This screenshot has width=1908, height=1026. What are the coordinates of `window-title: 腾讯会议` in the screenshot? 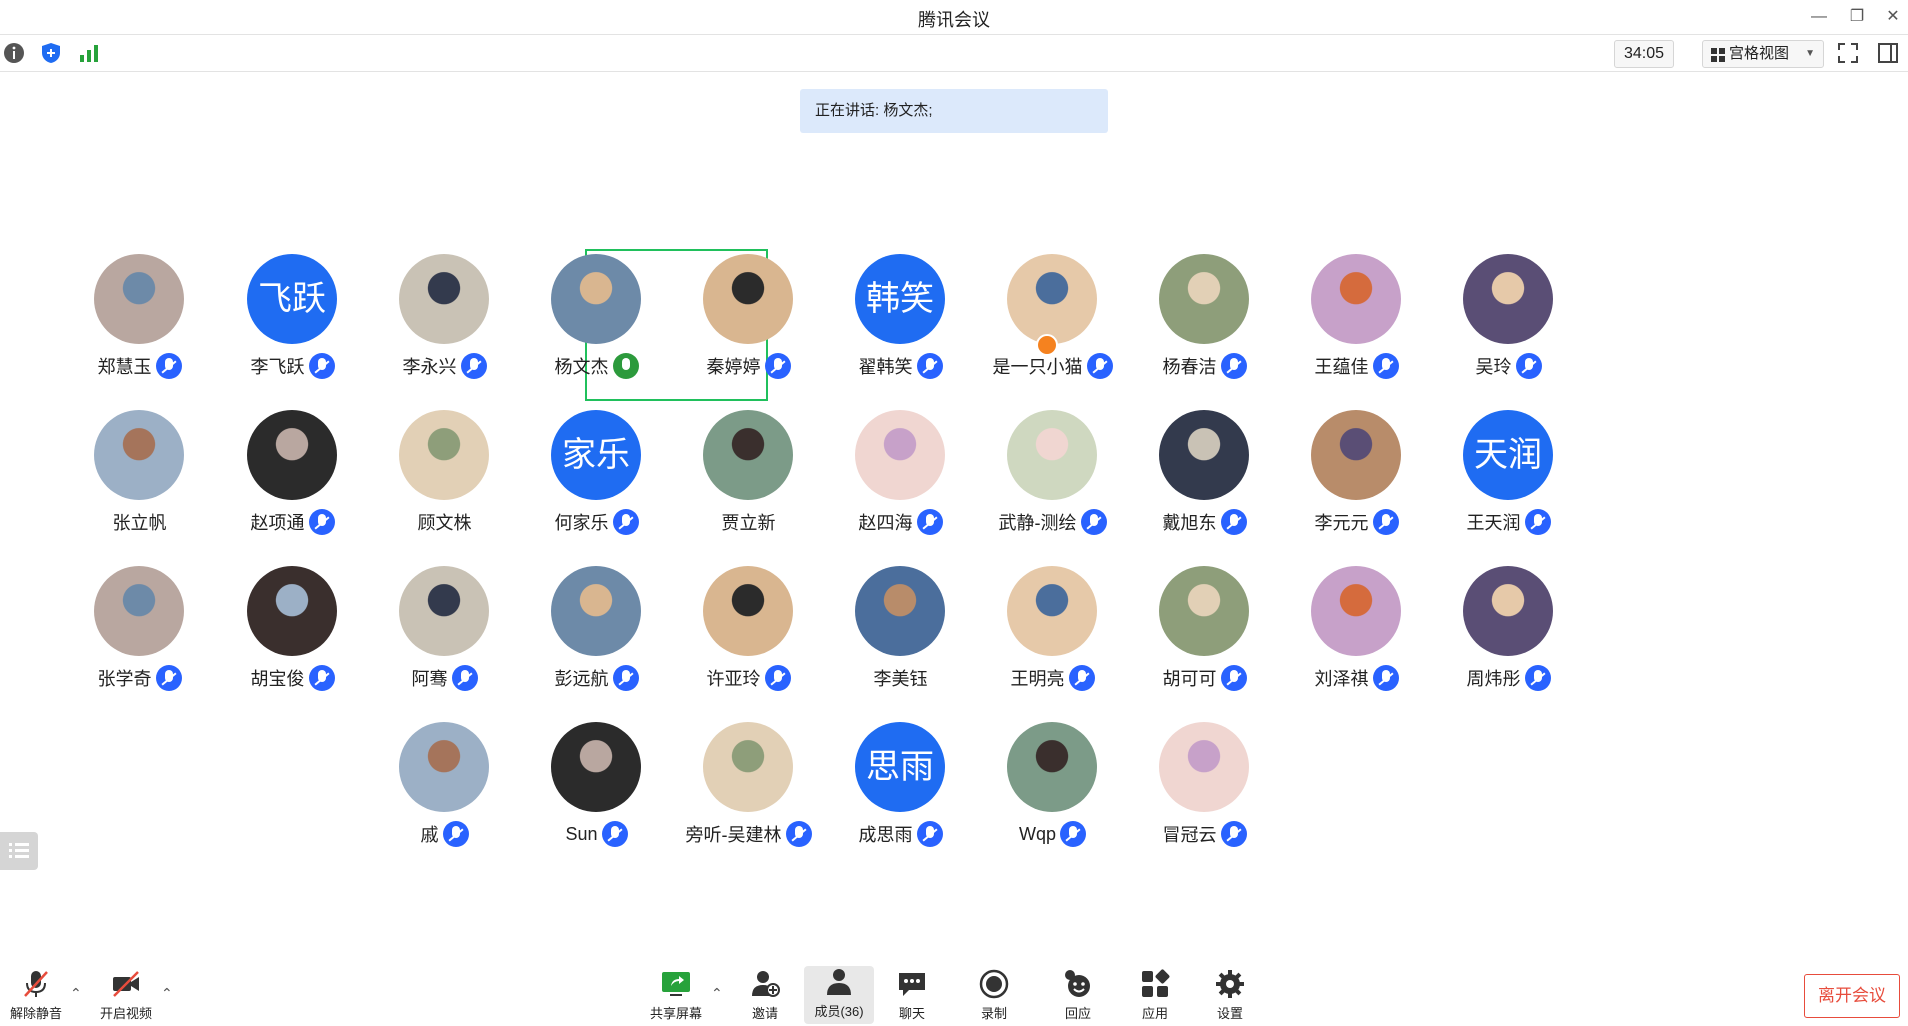 It's located at (954, 20).